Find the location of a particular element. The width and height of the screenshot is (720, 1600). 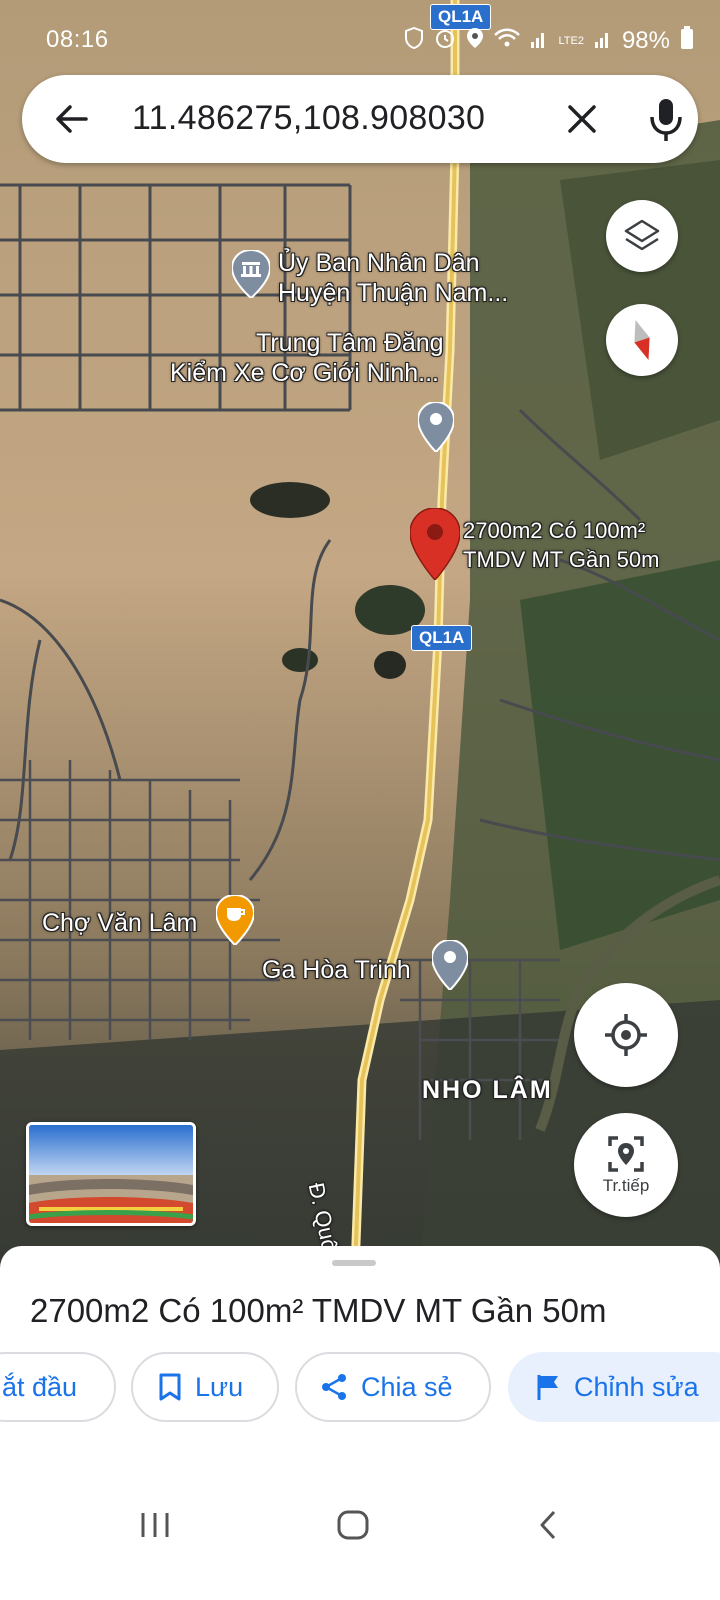

area-label-nho-lam: NHO LÂM is located at coordinates (487, 1090).